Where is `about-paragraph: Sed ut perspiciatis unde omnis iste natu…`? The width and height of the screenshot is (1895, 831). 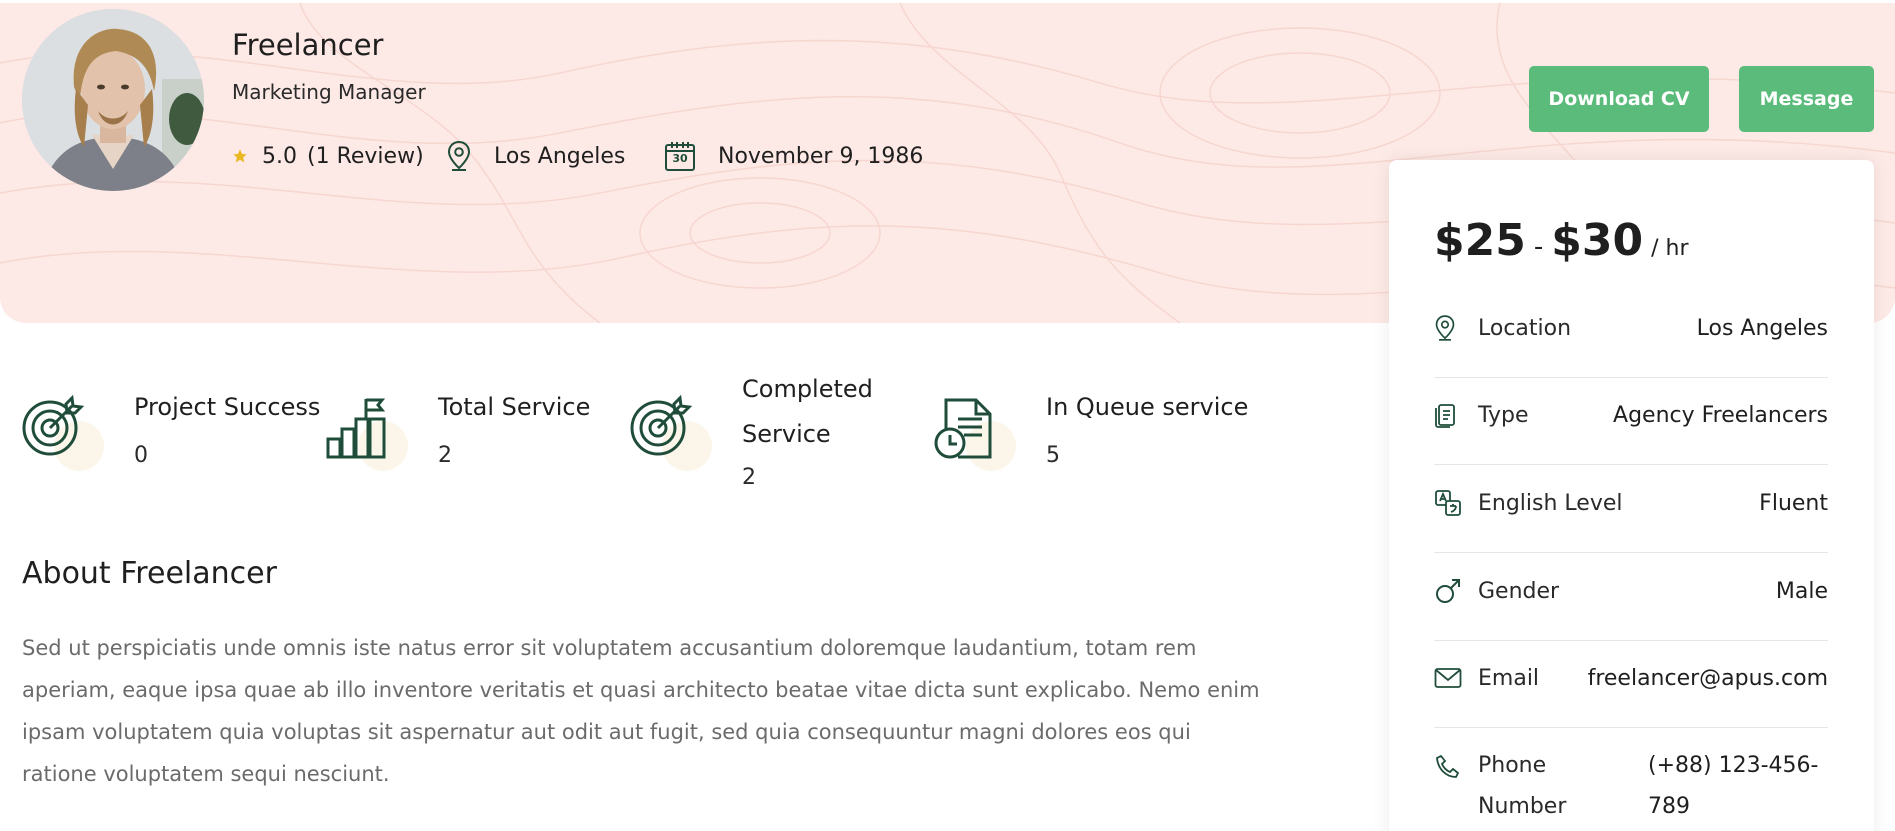
about-paragraph: Sed ut perspiciatis unde omnis iste natu… is located at coordinates (641, 711).